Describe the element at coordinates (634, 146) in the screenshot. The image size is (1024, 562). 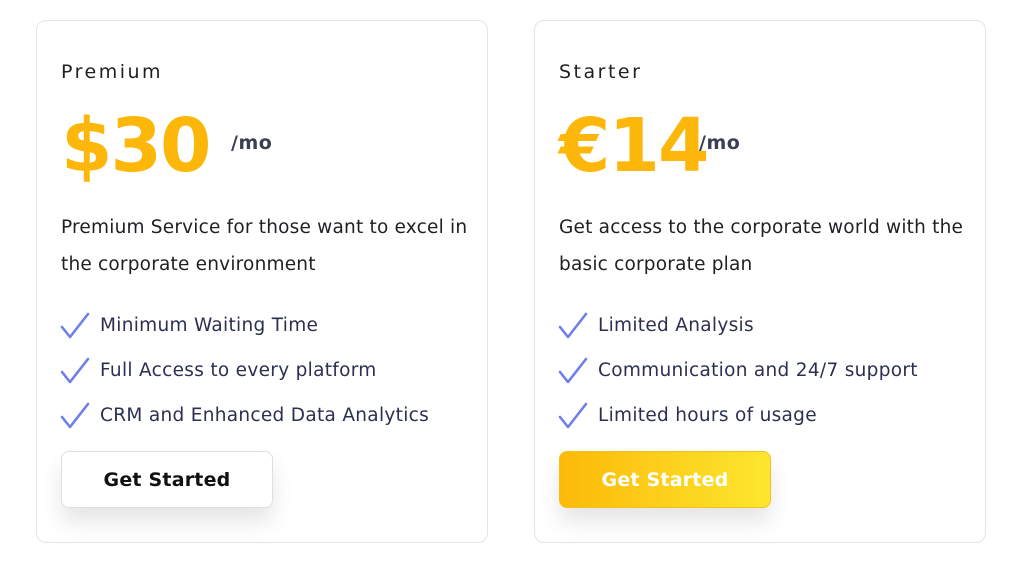
I see `plan-price: €14` at that location.